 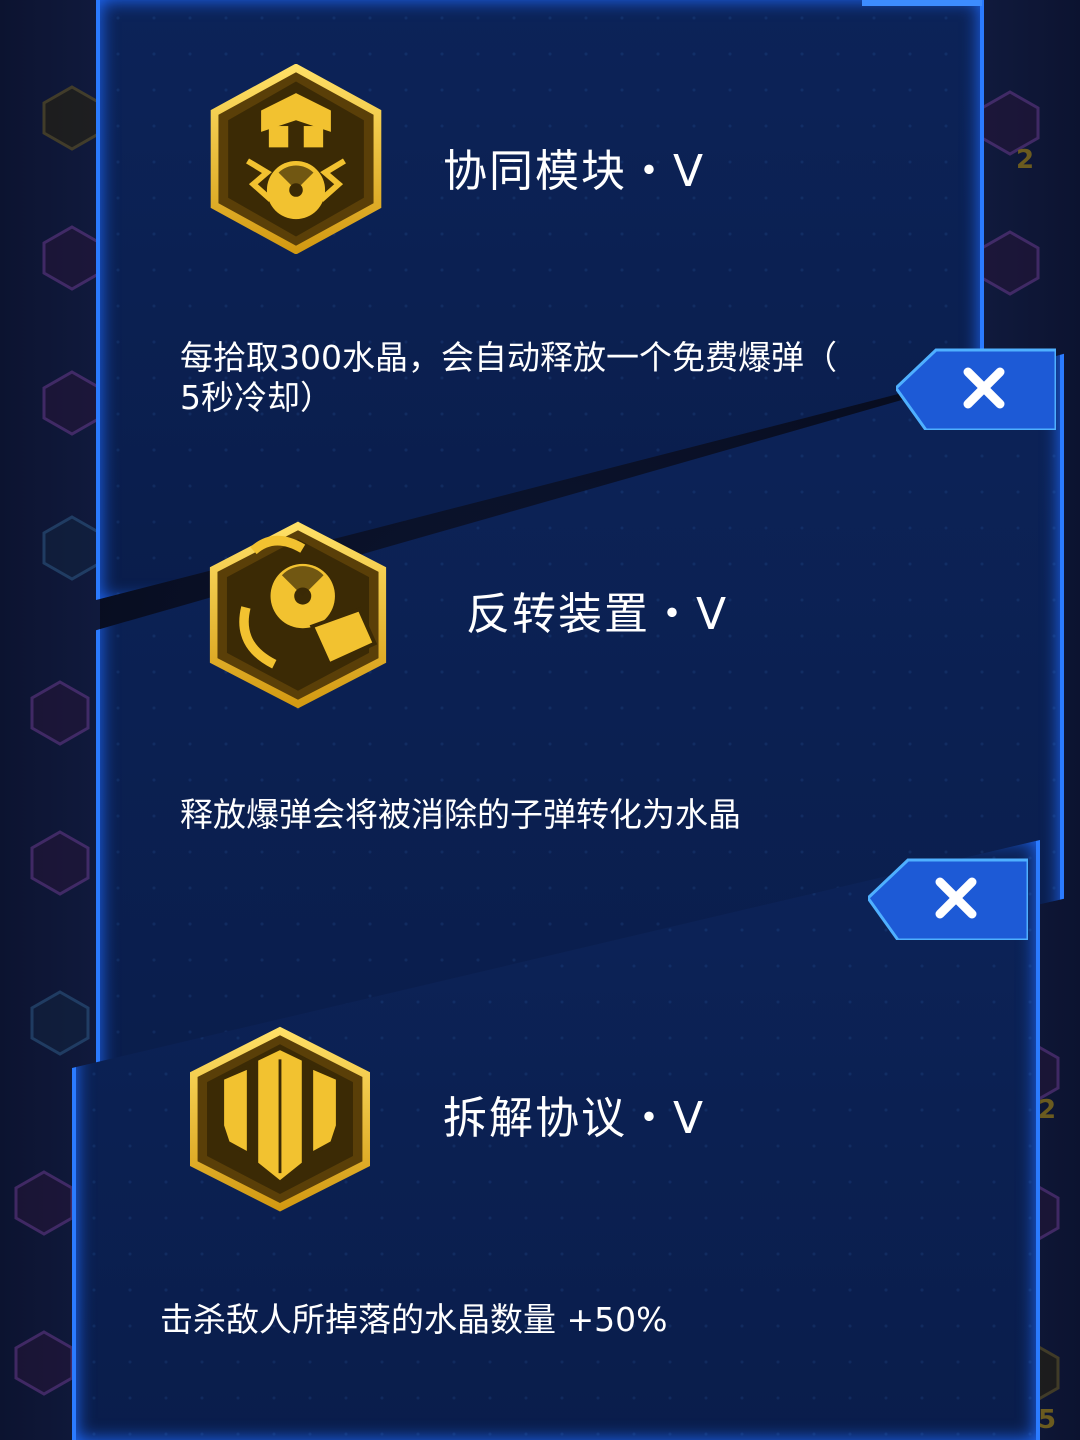 What do you see at coordinates (280, 1119) in the screenshot?
I see `crystal-cluster-icon` at bounding box center [280, 1119].